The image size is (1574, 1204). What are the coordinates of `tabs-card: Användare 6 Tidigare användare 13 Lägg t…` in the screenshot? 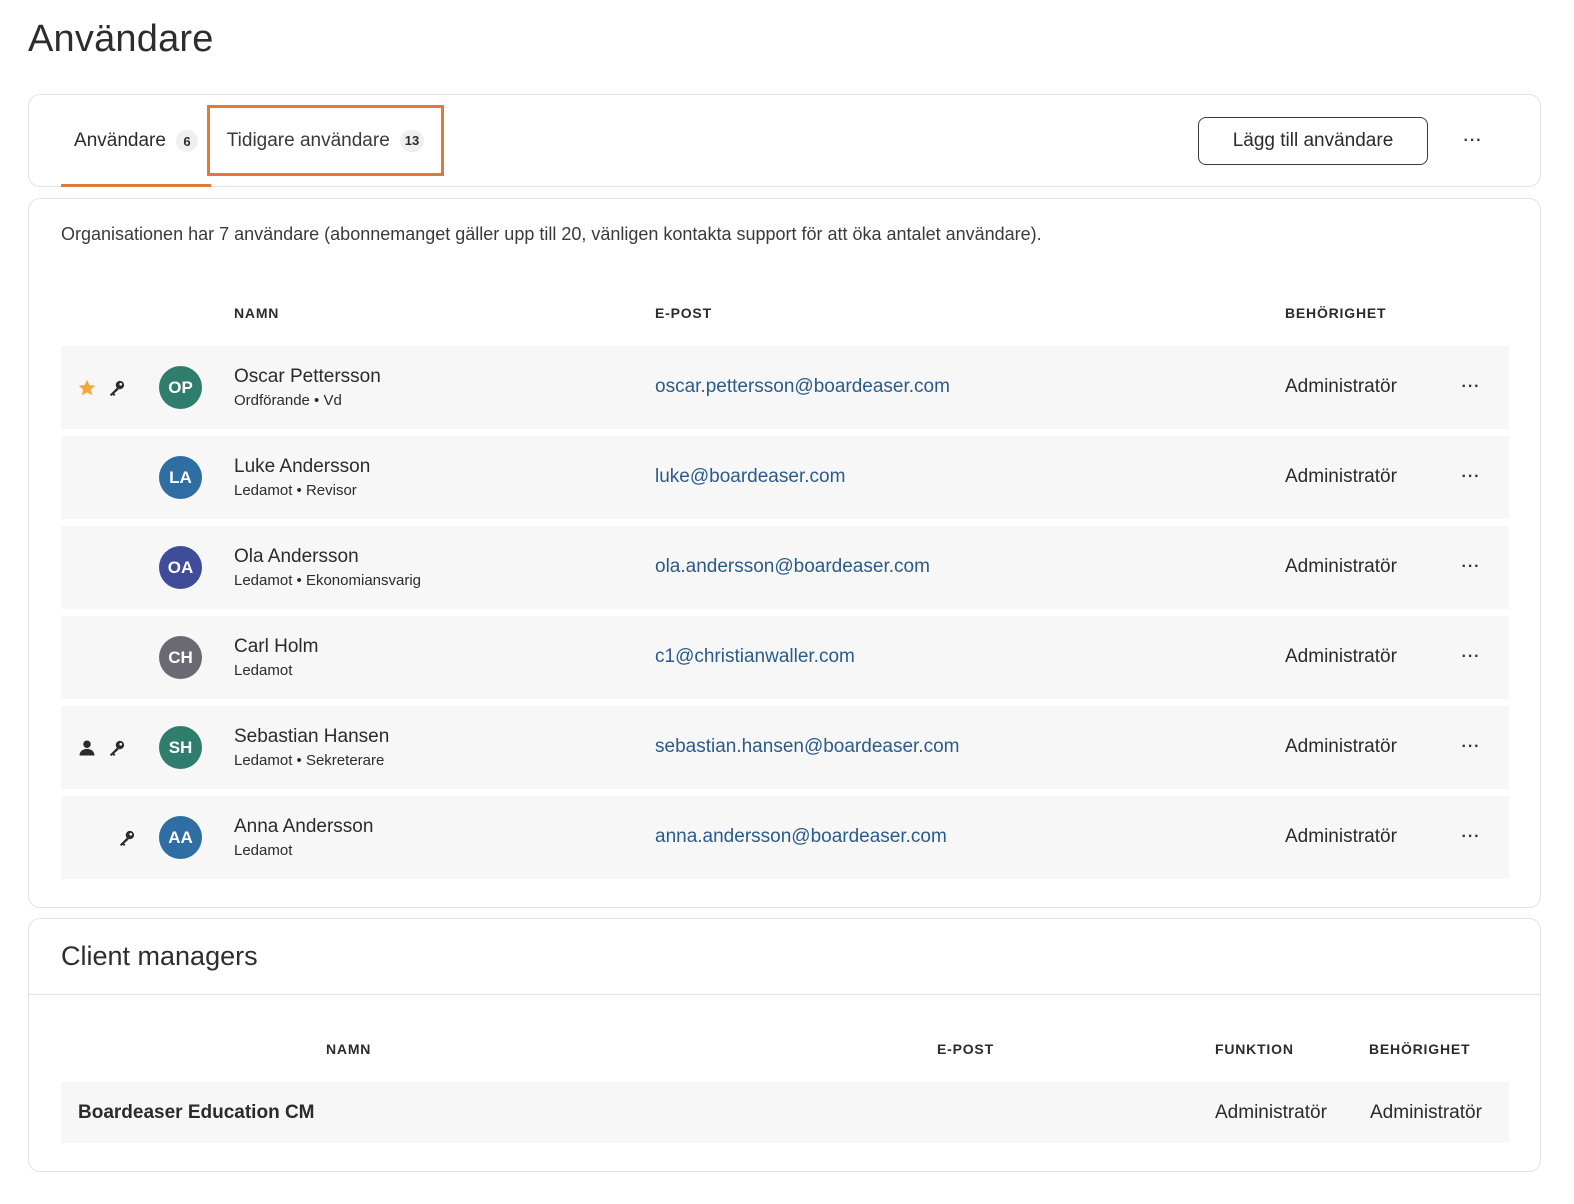 It's located at (784, 140).